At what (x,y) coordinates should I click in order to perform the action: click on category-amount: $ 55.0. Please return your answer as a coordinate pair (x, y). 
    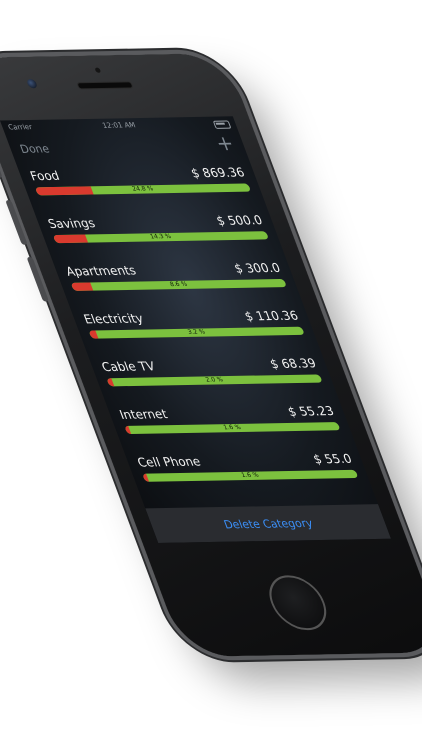
    Looking at the image, I should click on (332, 459).